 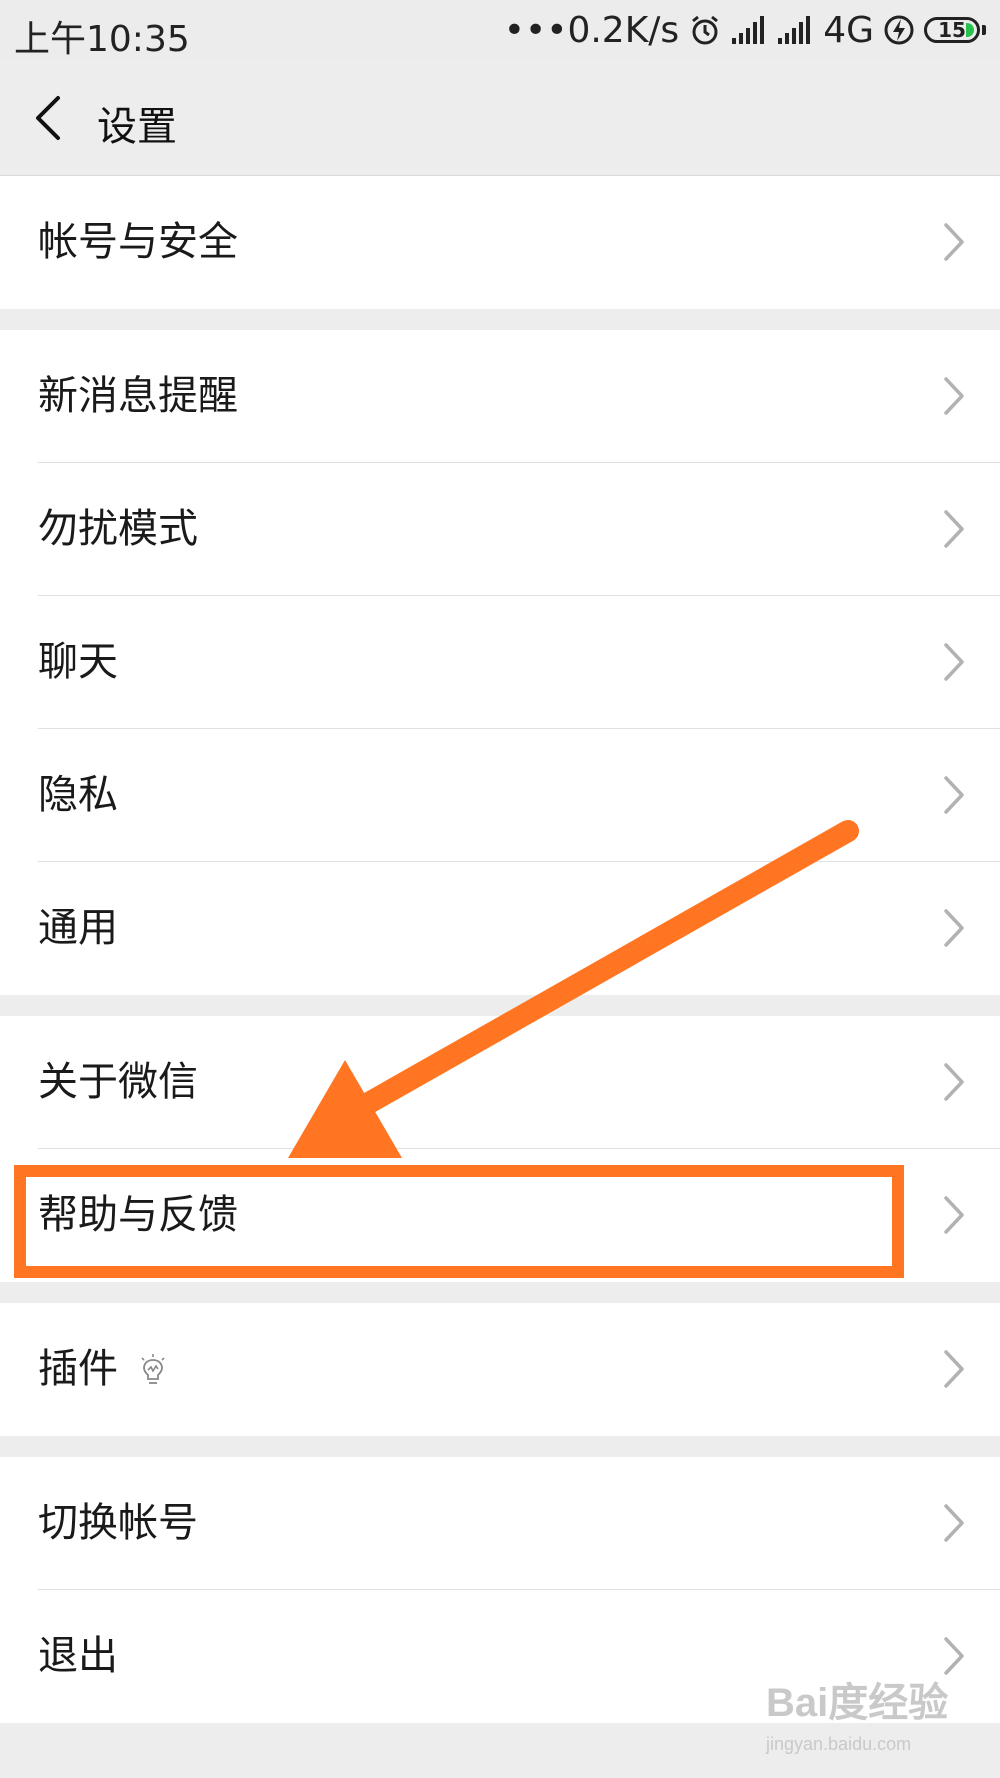 What do you see at coordinates (102, 39) in the screenshot?
I see `status-time: 上午10:35` at bounding box center [102, 39].